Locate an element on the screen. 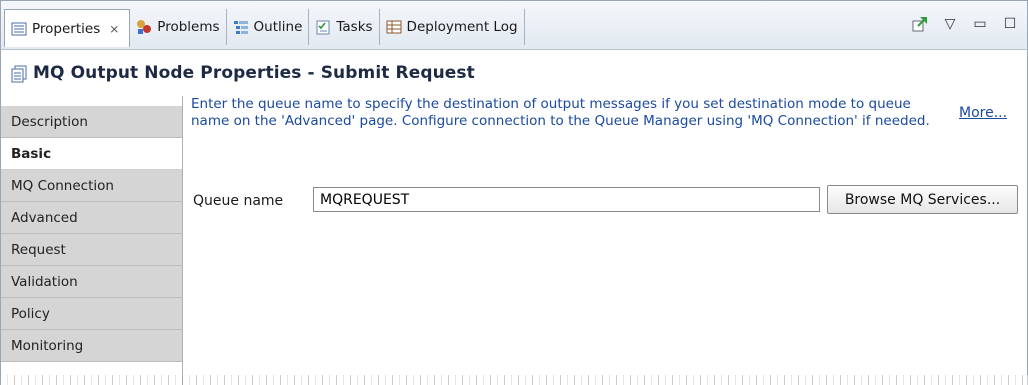  close-icon: ⨯ is located at coordinates (114, 29).